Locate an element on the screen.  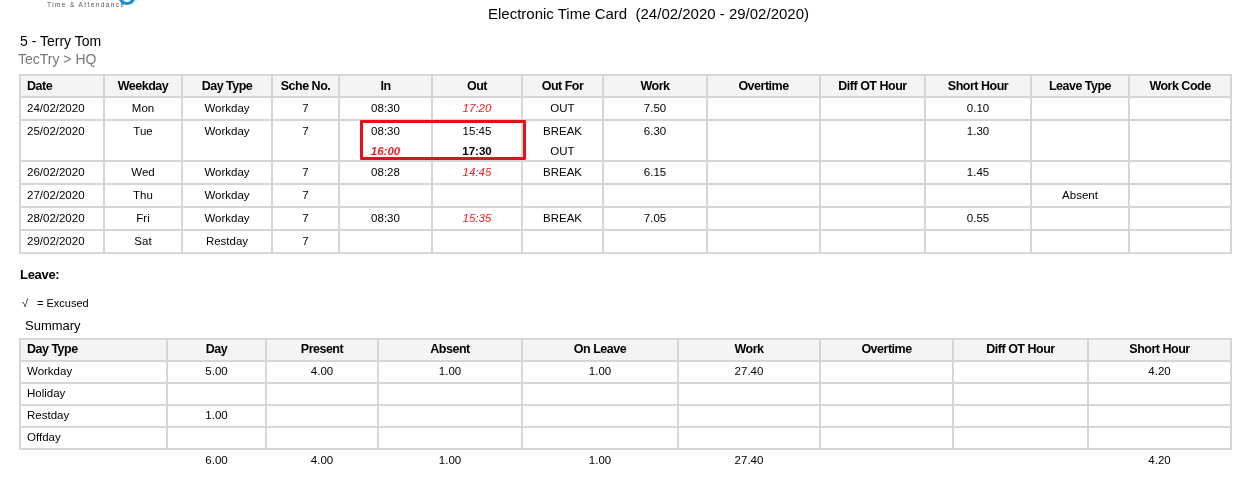
punch-time: 15:35 is located at coordinates (477, 218).